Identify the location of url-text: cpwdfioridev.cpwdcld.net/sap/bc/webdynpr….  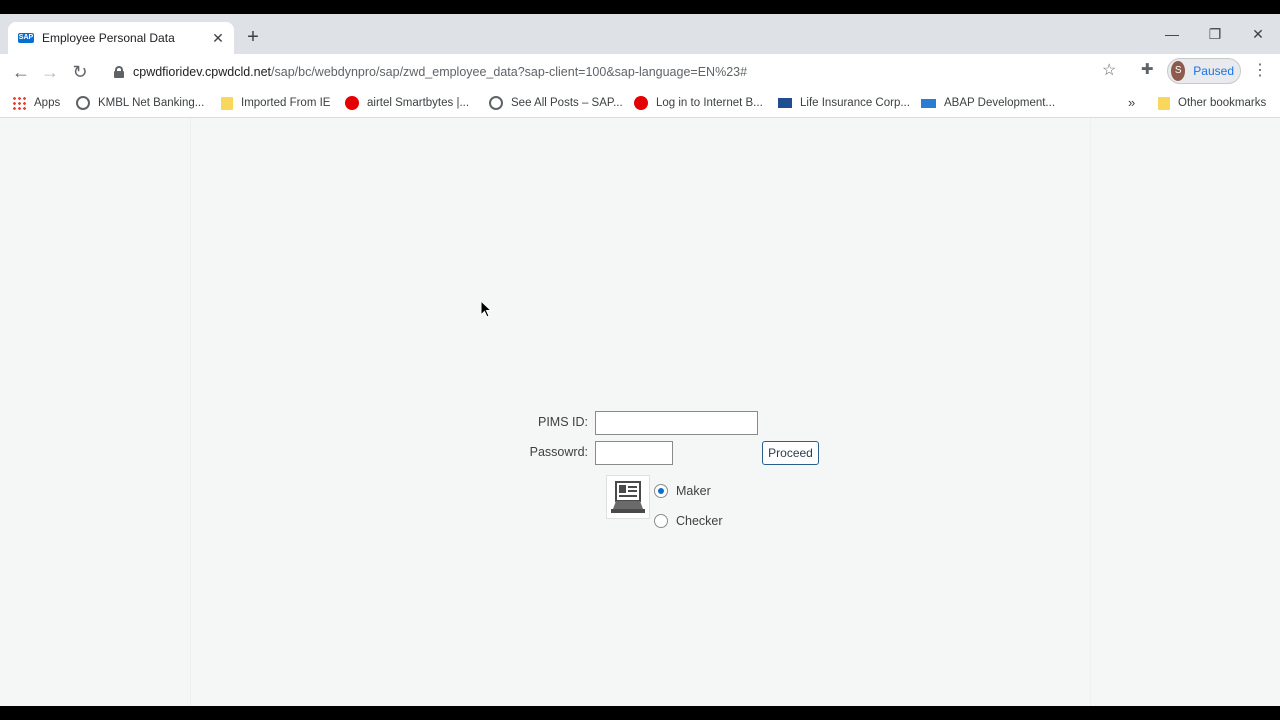
(440, 72).